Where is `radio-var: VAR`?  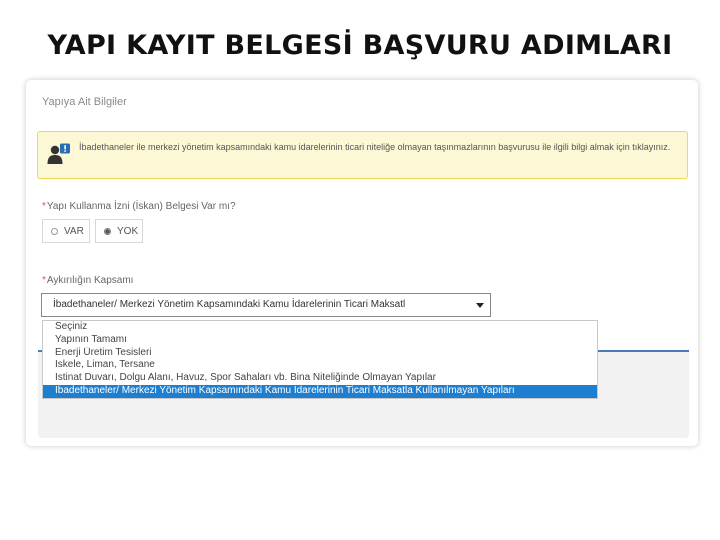
radio-var: VAR is located at coordinates (66, 231).